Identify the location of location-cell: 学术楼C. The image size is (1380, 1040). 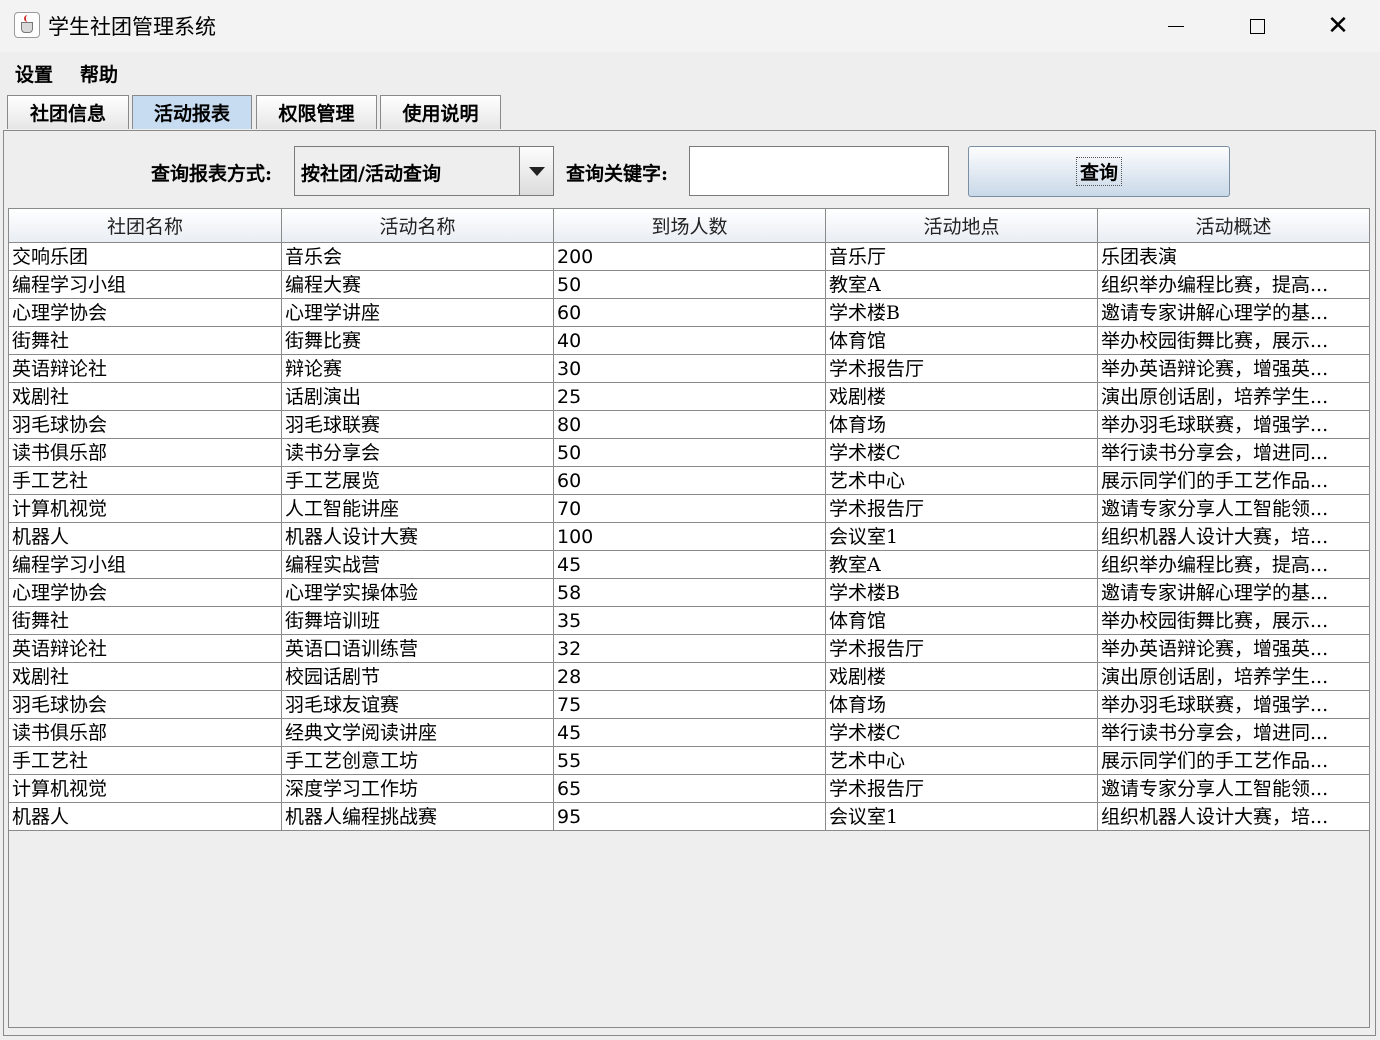
(962, 733).